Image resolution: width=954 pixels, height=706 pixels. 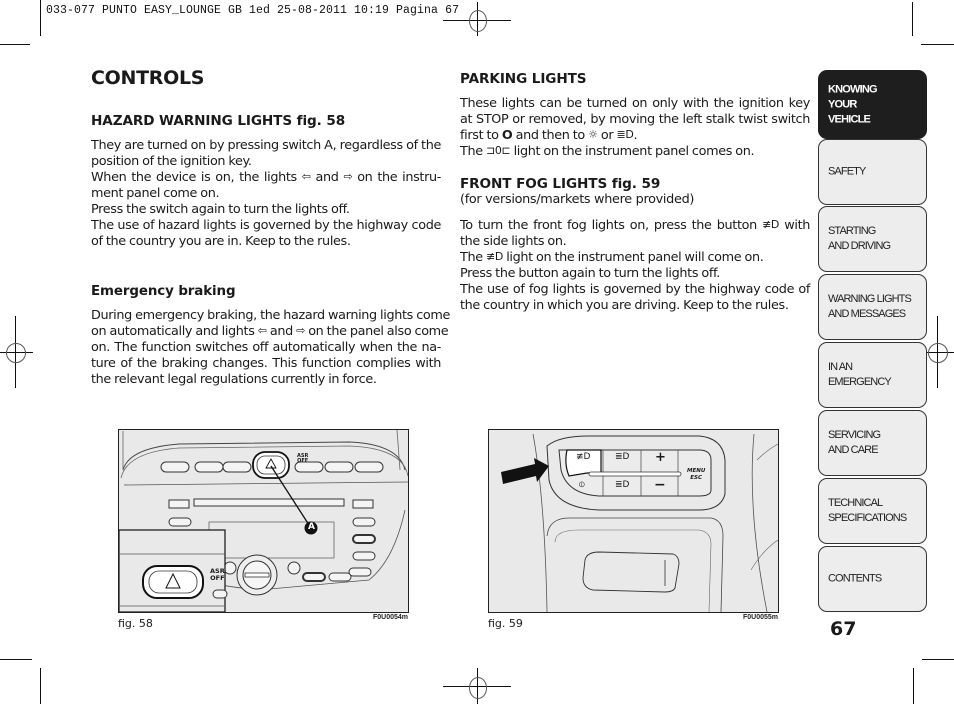 I want to click on chapter-tab-label: WARNING LIGHTS AND MESSAGES, so click(x=870, y=306).